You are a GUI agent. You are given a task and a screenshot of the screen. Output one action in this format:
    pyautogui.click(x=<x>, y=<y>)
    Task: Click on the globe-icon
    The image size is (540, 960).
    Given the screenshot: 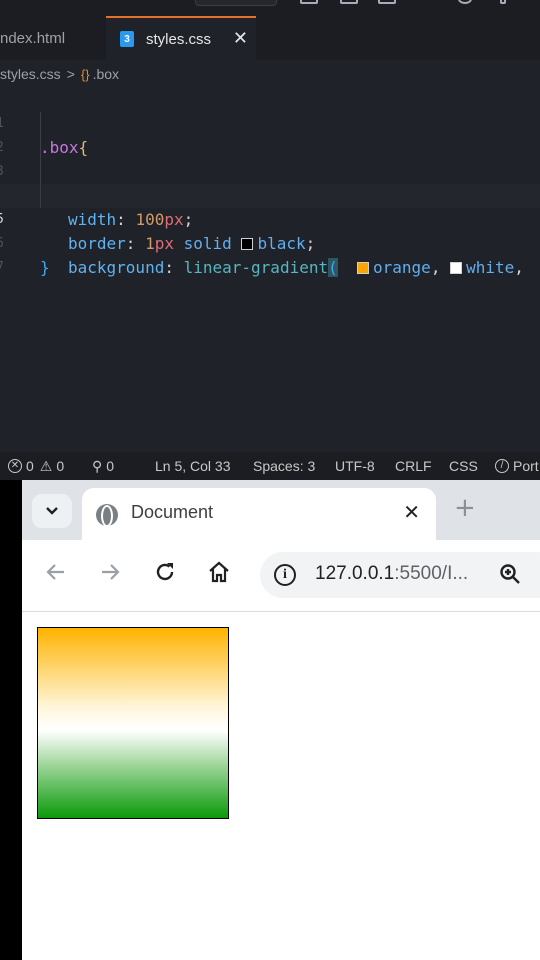 What is the action you would take?
    pyautogui.click(x=107, y=515)
    